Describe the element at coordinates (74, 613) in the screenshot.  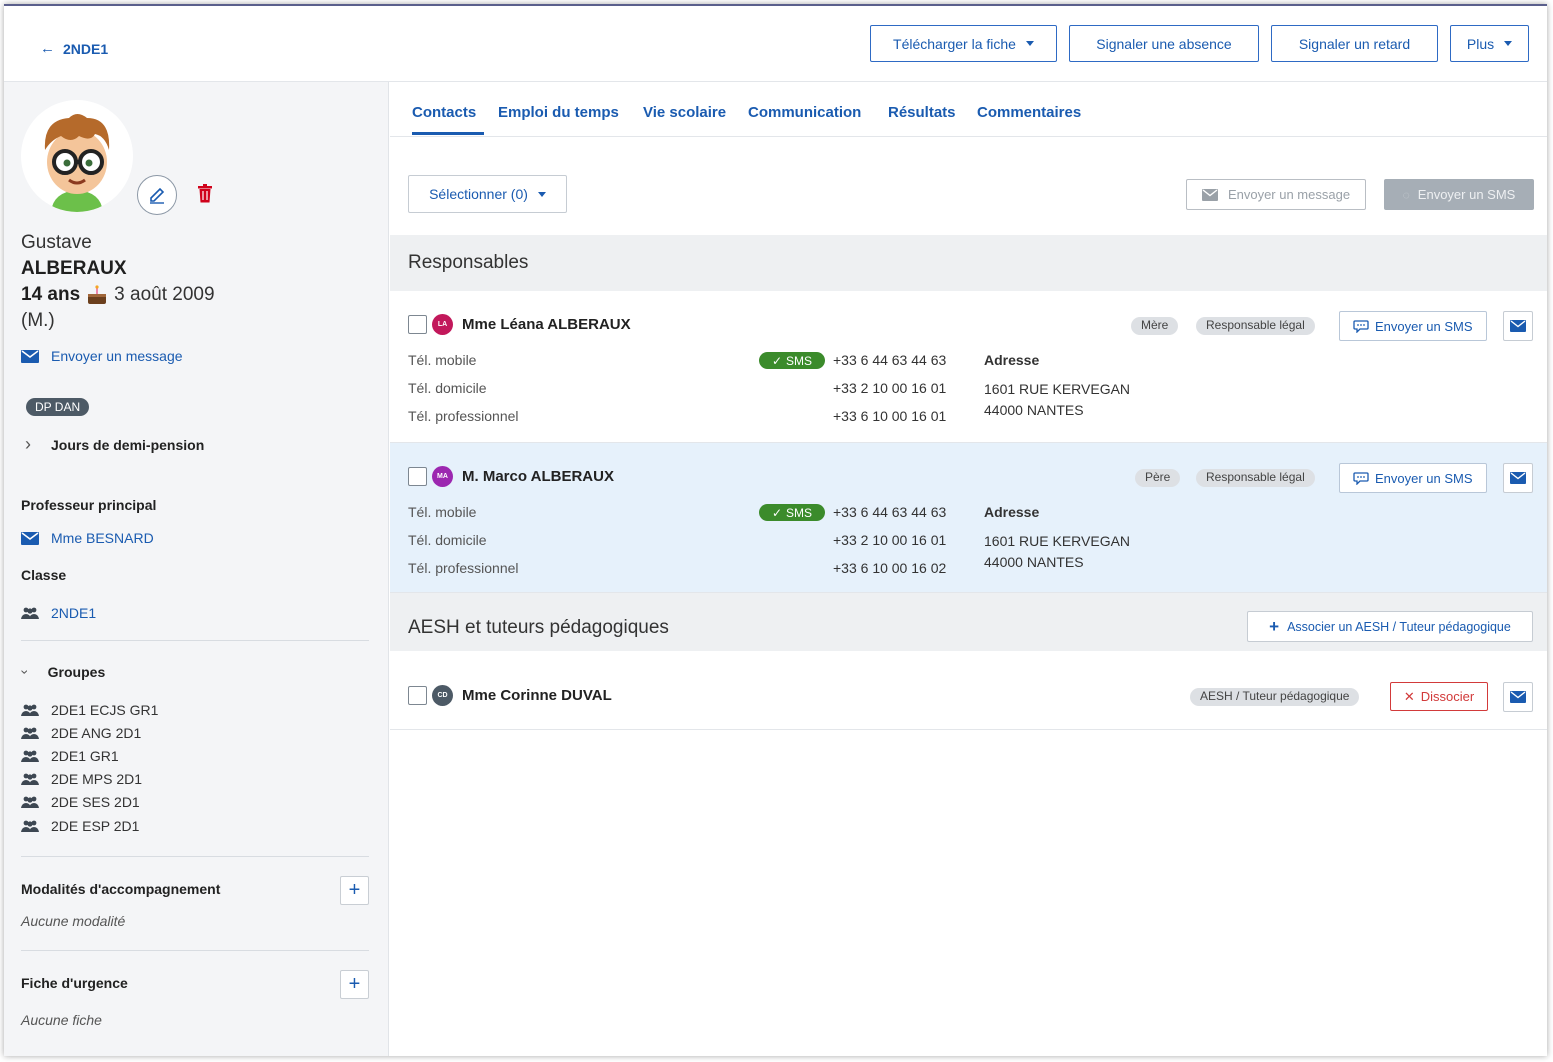
I see `class-name: 2NDE1` at that location.